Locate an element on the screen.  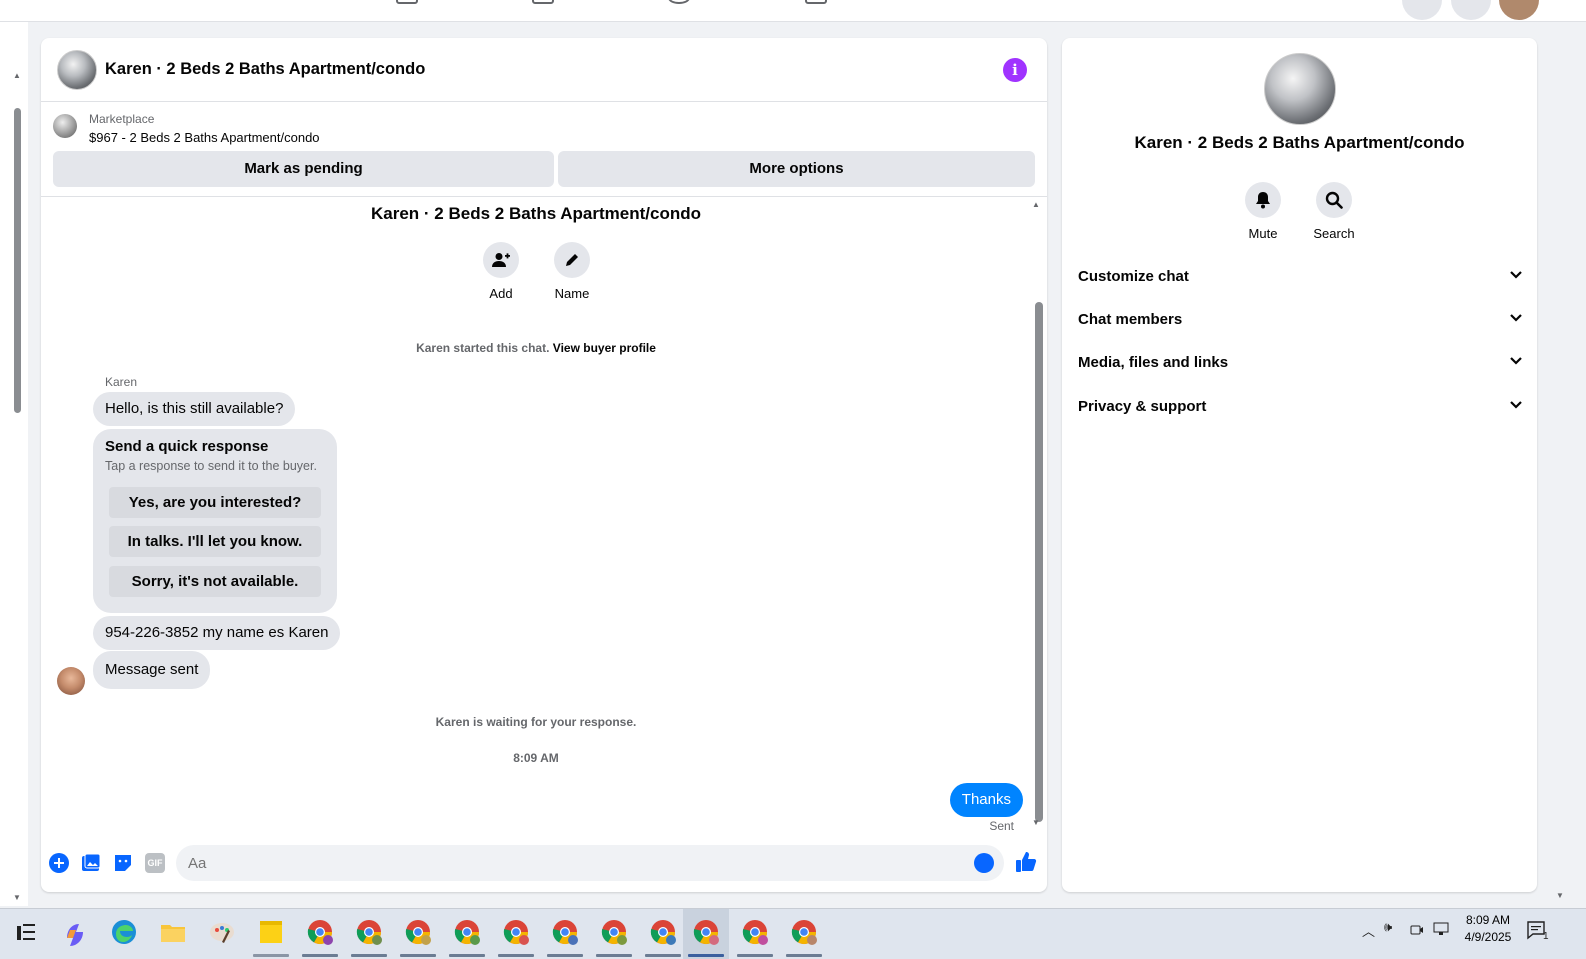
chat-title: Karen · 2 Beds 2 Baths Apartment/condo is located at coordinates (265, 69).